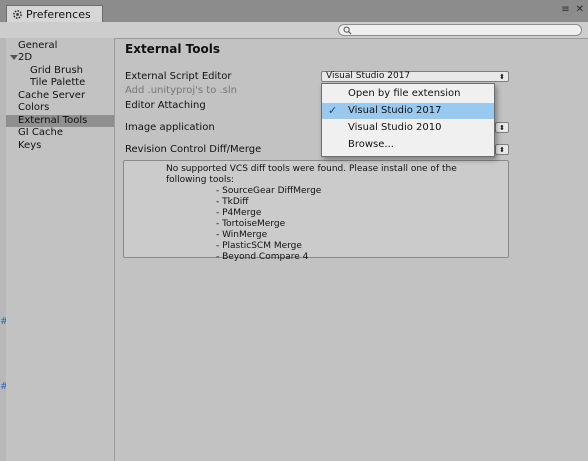 This screenshot has height=461, width=588. I want to click on sidebar-item-external-tools: External Tools, so click(60, 121).